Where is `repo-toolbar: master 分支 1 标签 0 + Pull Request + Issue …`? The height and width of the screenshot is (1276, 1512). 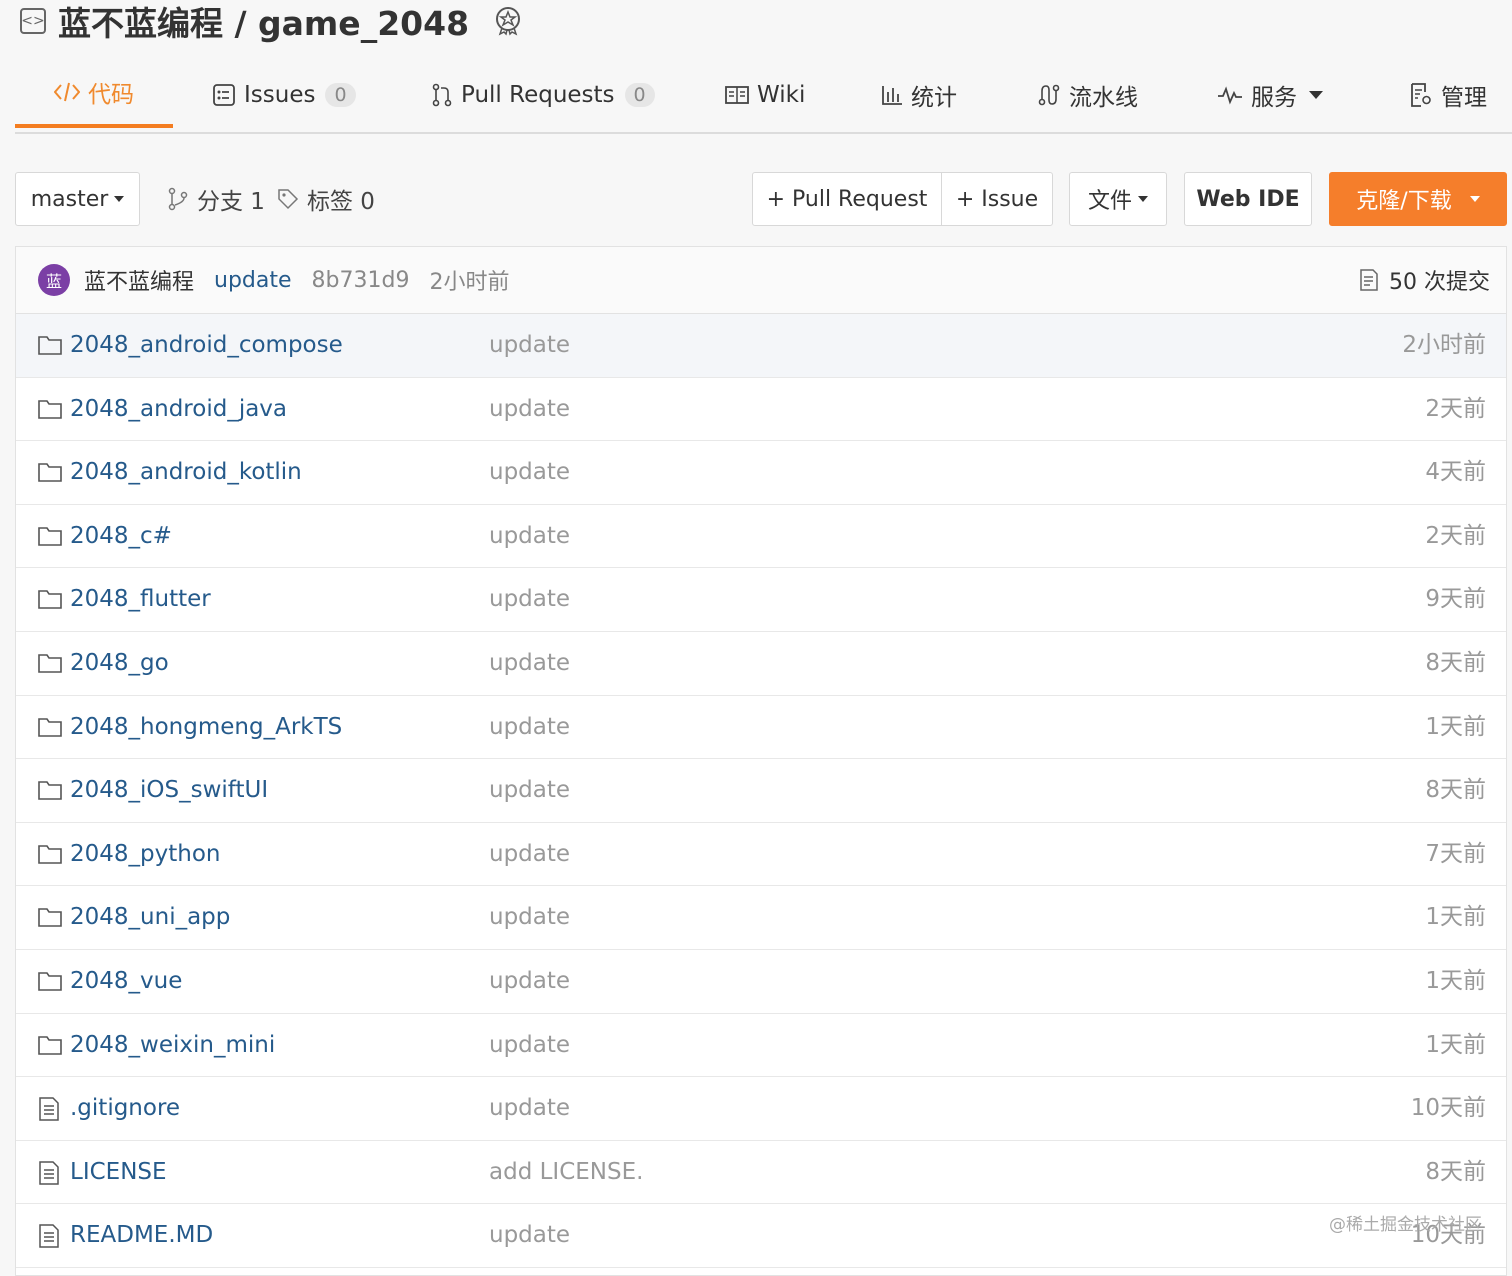 repo-toolbar: master 分支 1 标签 0 + Pull Request + Issue … is located at coordinates (761, 199).